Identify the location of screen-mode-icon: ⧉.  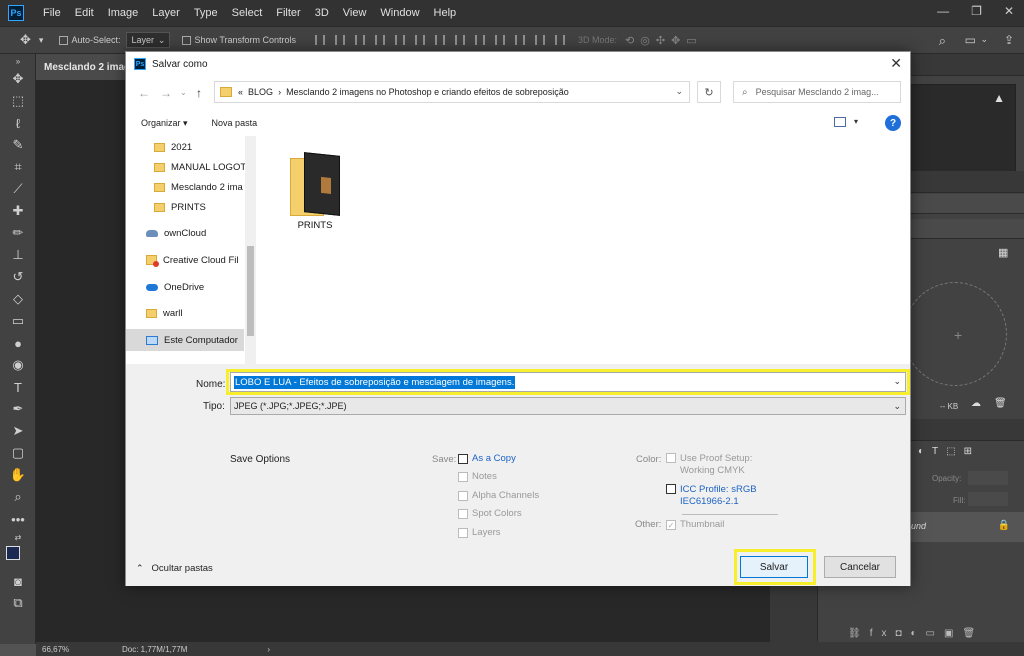
(18, 603).